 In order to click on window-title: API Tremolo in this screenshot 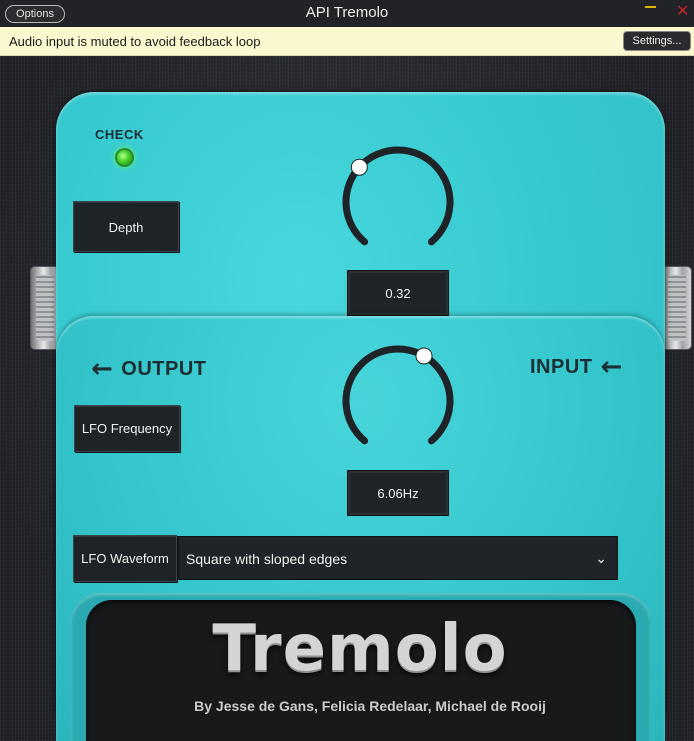, I will do `click(347, 12)`.